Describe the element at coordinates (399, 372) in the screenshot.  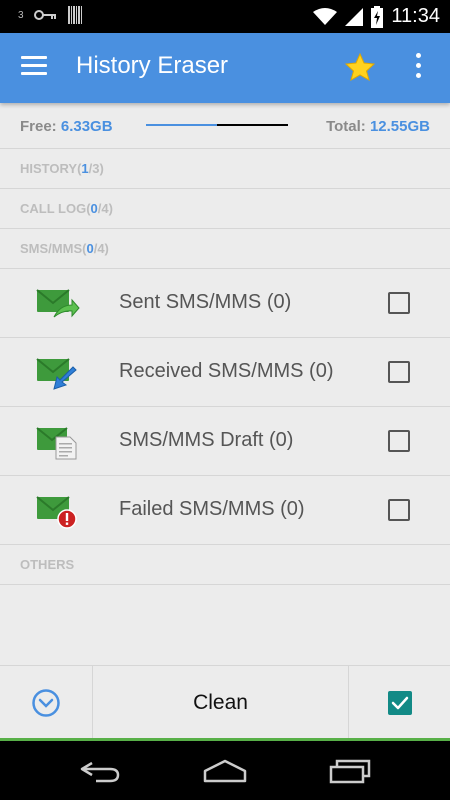
I see `received-sms-checkbox` at that location.